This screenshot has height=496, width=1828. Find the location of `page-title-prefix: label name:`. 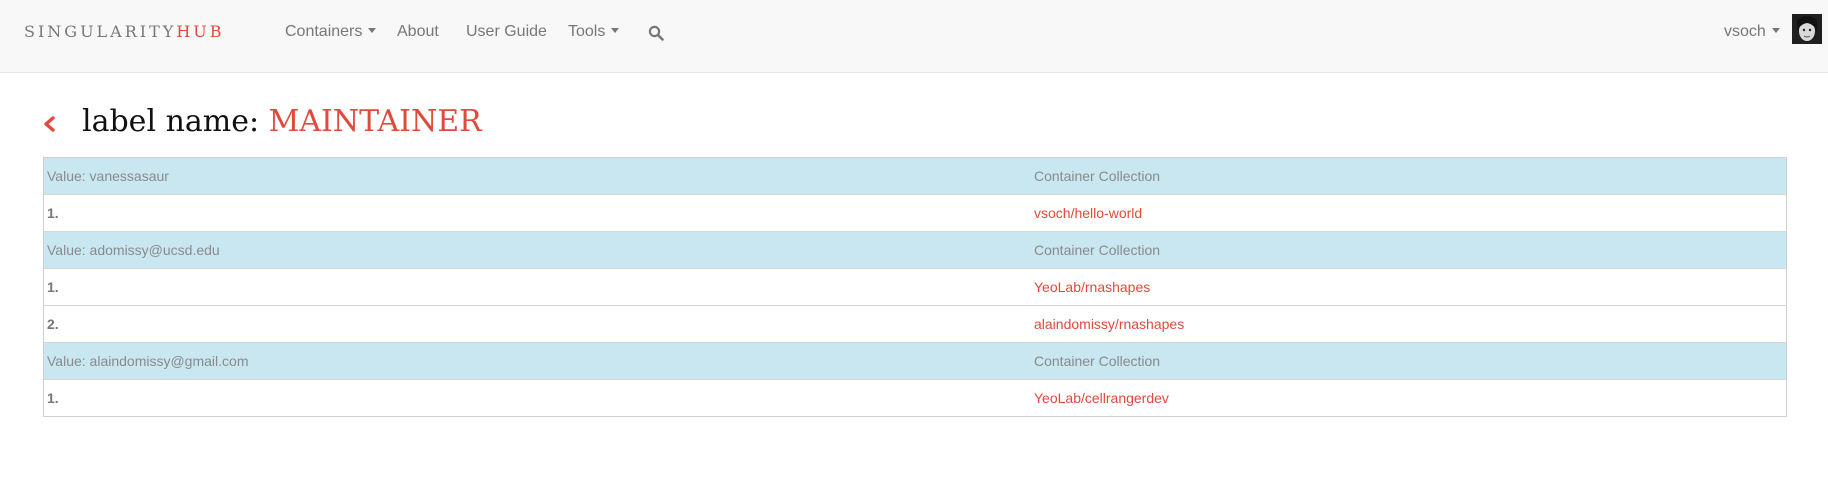

page-title-prefix: label name: is located at coordinates (175, 121).